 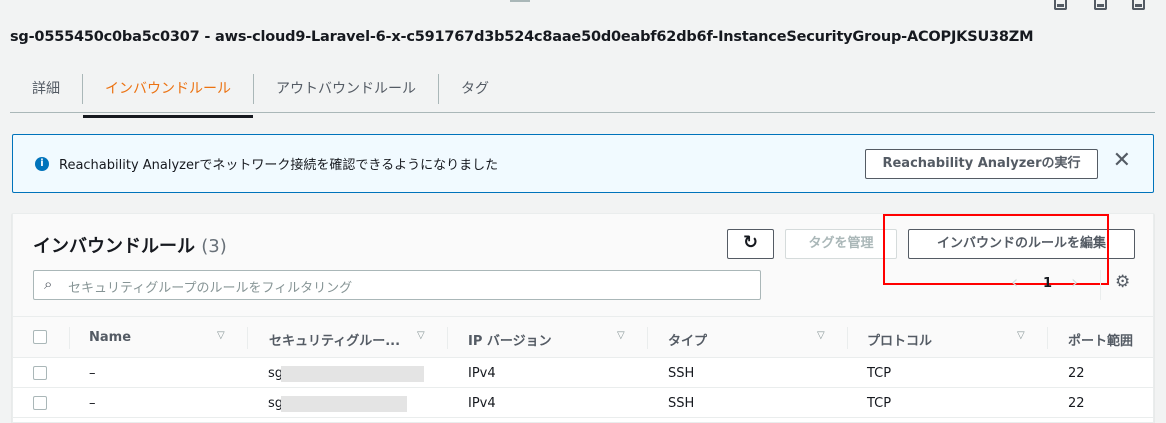 What do you see at coordinates (42, 164) in the screenshot?
I see `info-icon: i` at bounding box center [42, 164].